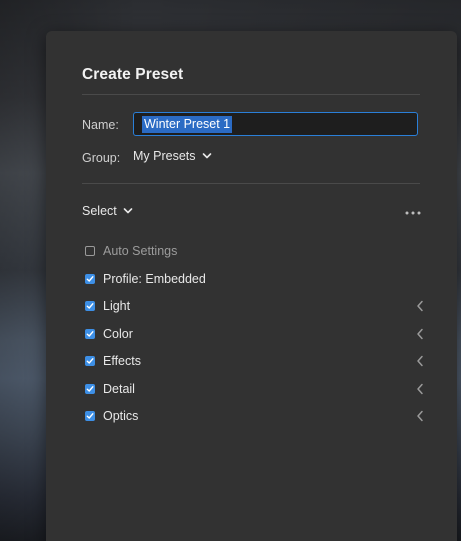 Image resolution: width=461 pixels, height=541 pixels. Describe the element at coordinates (121, 416) in the screenshot. I see `setting-label: Optics` at that location.